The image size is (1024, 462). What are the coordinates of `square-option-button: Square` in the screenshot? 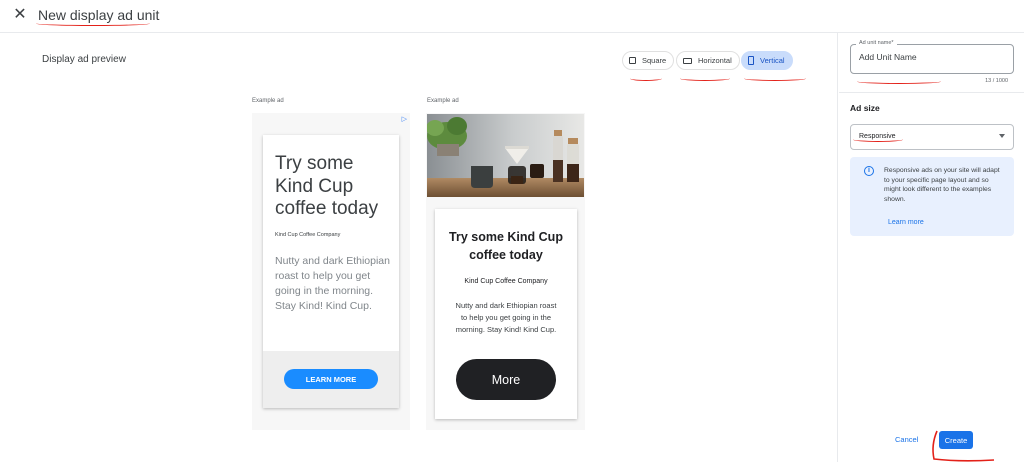 It's located at (648, 60).